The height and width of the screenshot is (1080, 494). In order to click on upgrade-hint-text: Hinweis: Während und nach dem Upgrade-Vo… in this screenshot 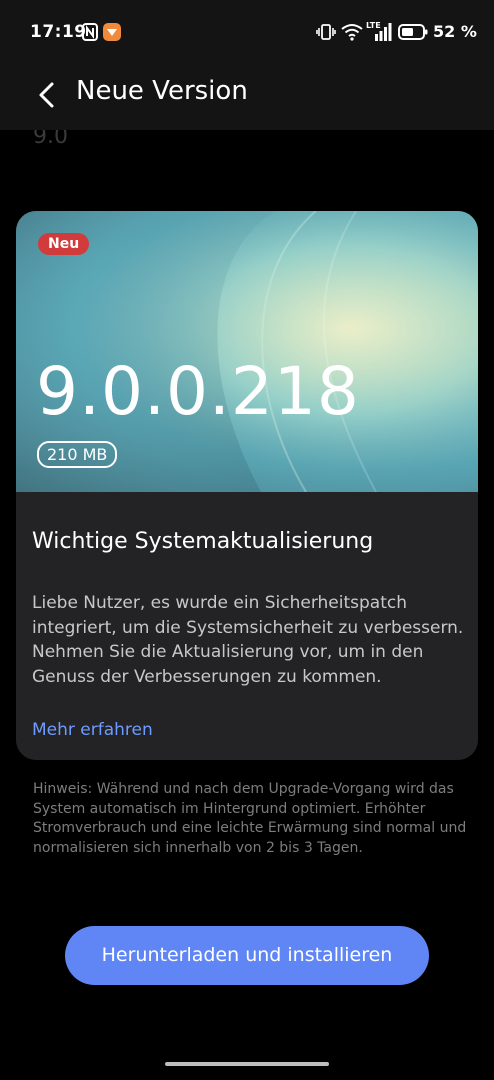, I will do `click(250, 818)`.